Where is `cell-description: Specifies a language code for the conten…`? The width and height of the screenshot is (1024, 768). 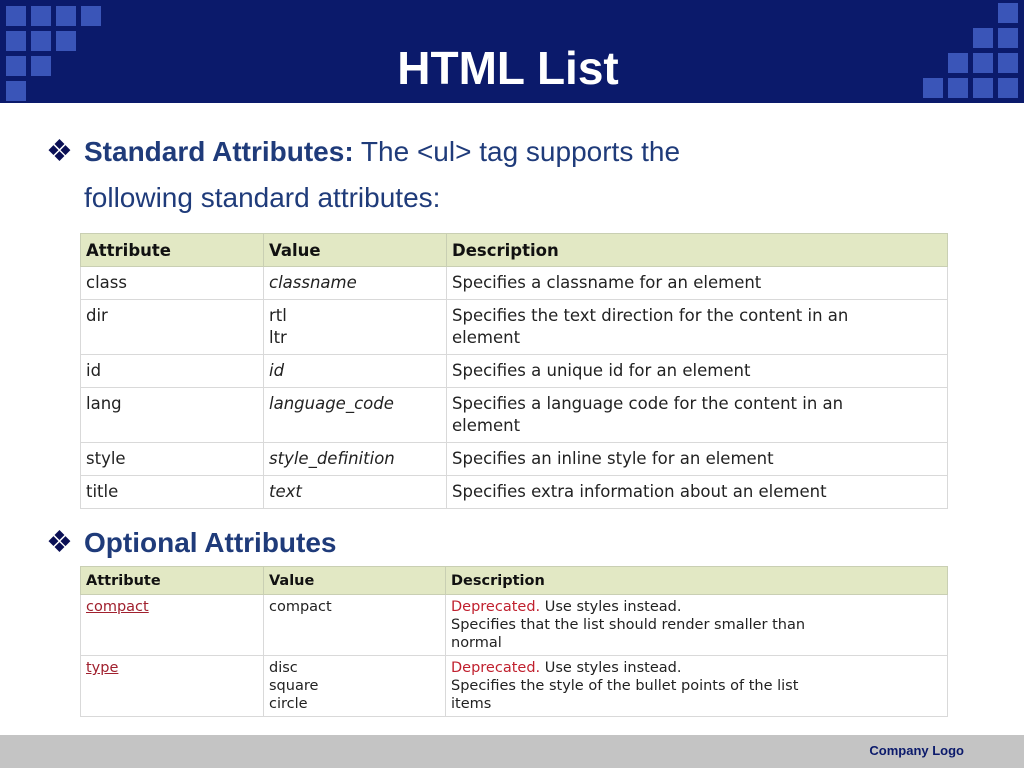 cell-description: Specifies a language code for the conten… is located at coordinates (697, 415).